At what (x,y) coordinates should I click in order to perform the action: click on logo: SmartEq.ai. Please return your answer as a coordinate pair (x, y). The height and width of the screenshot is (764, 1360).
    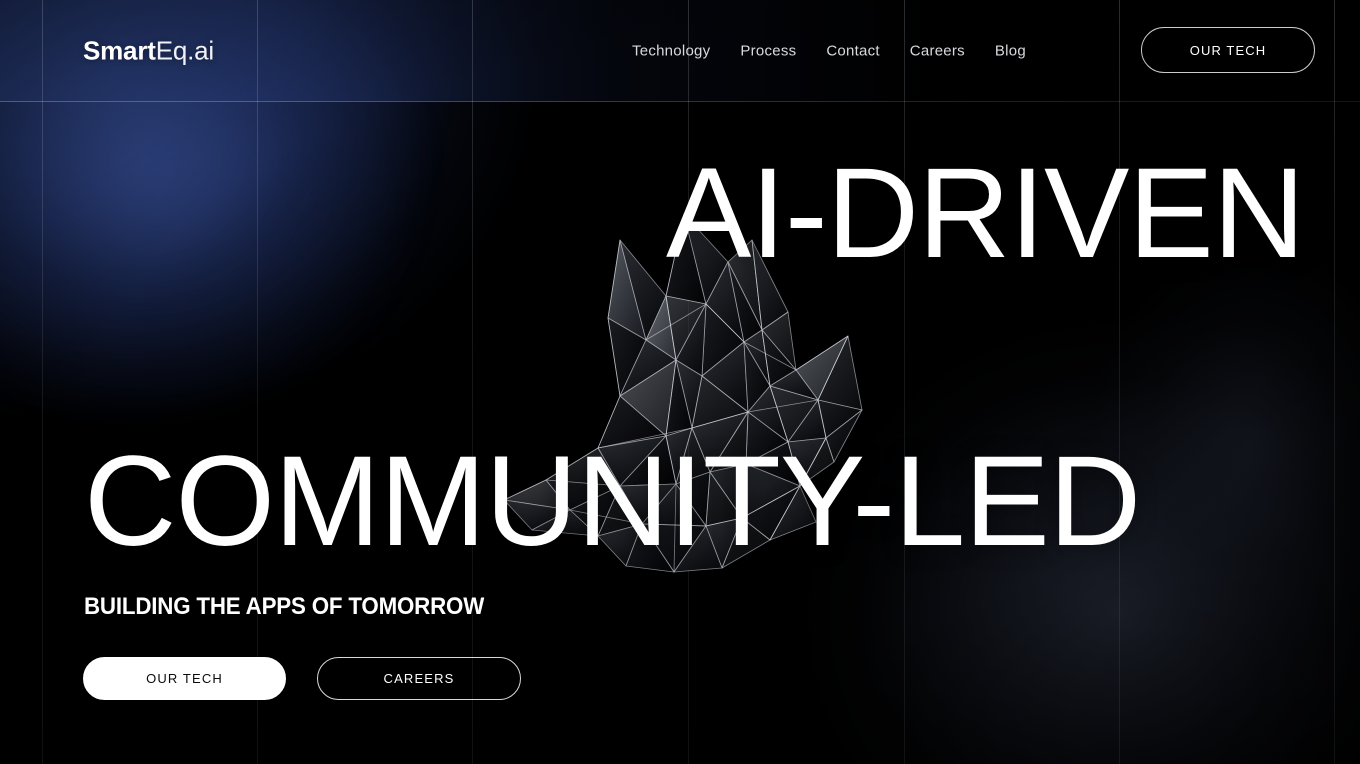
    Looking at the image, I should click on (148, 50).